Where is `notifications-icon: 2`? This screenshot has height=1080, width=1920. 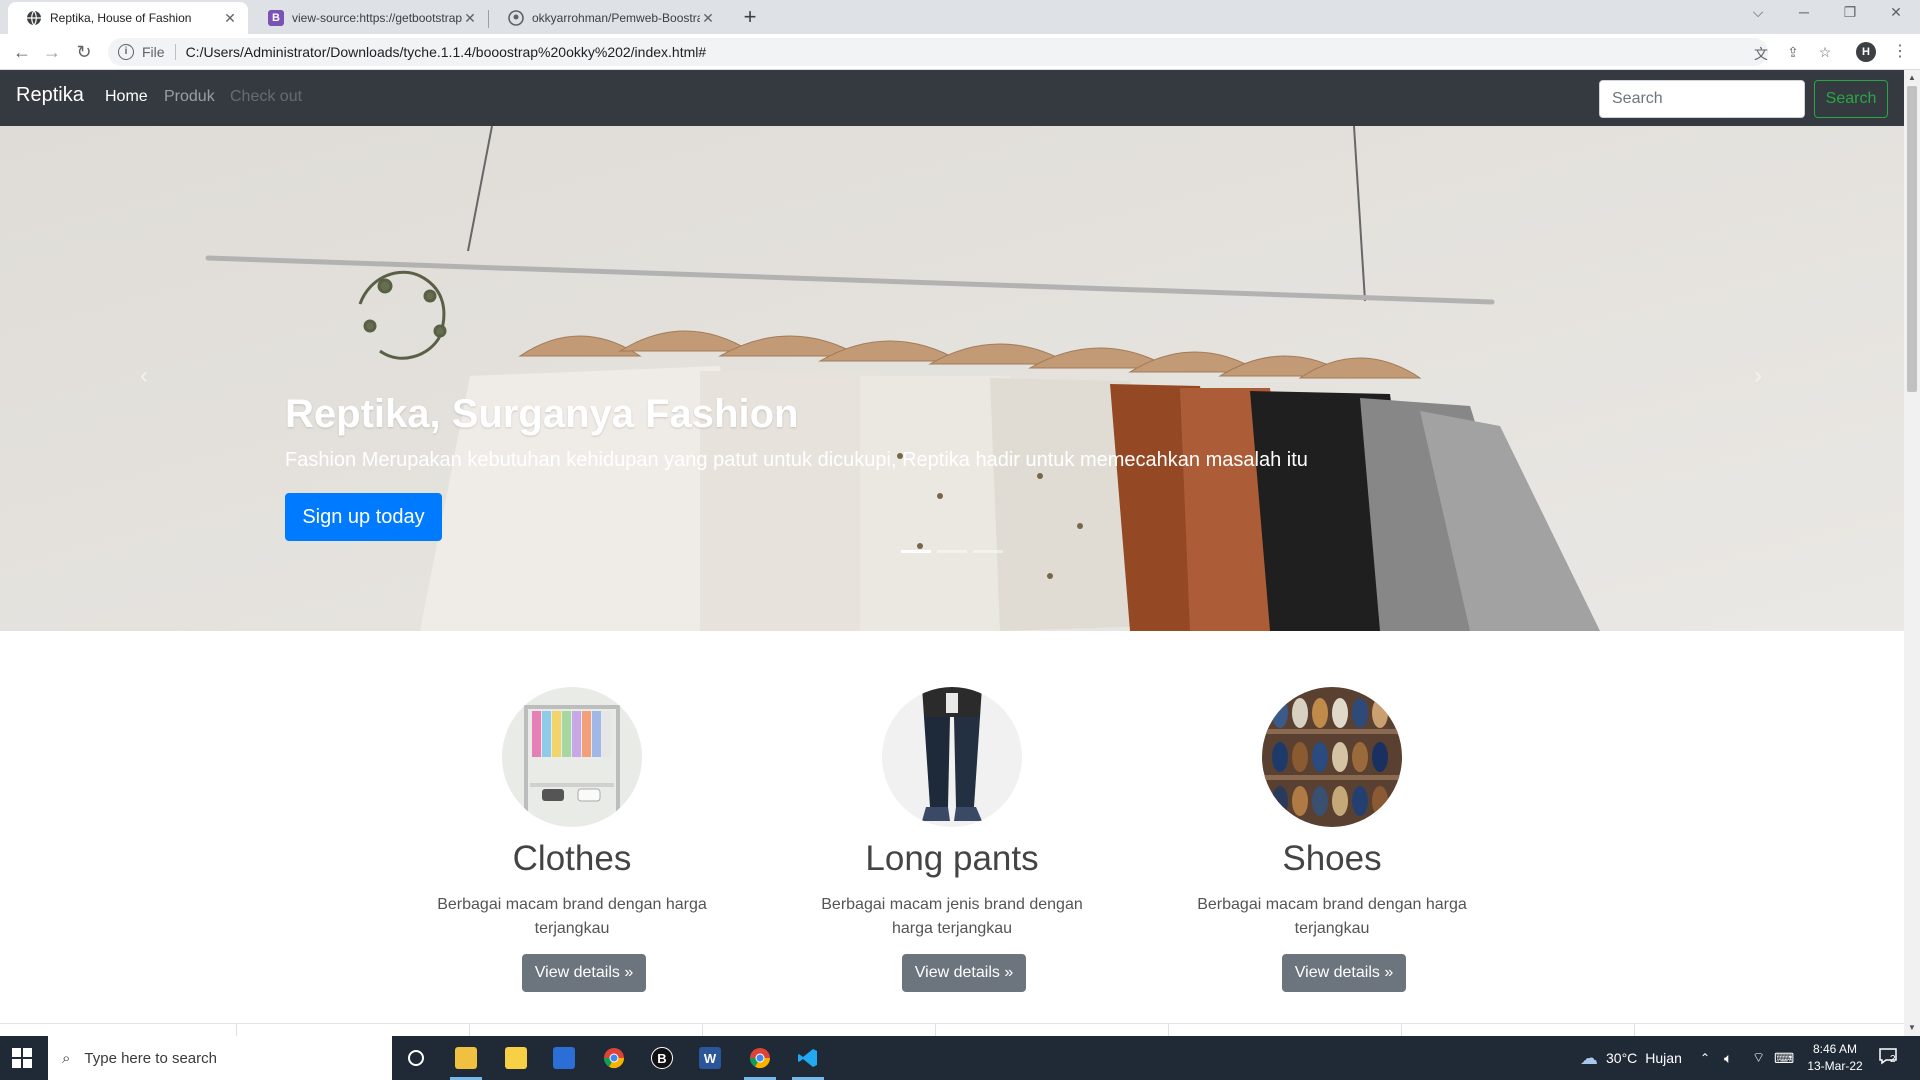 notifications-icon: 2 is located at coordinates (1888, 1058).